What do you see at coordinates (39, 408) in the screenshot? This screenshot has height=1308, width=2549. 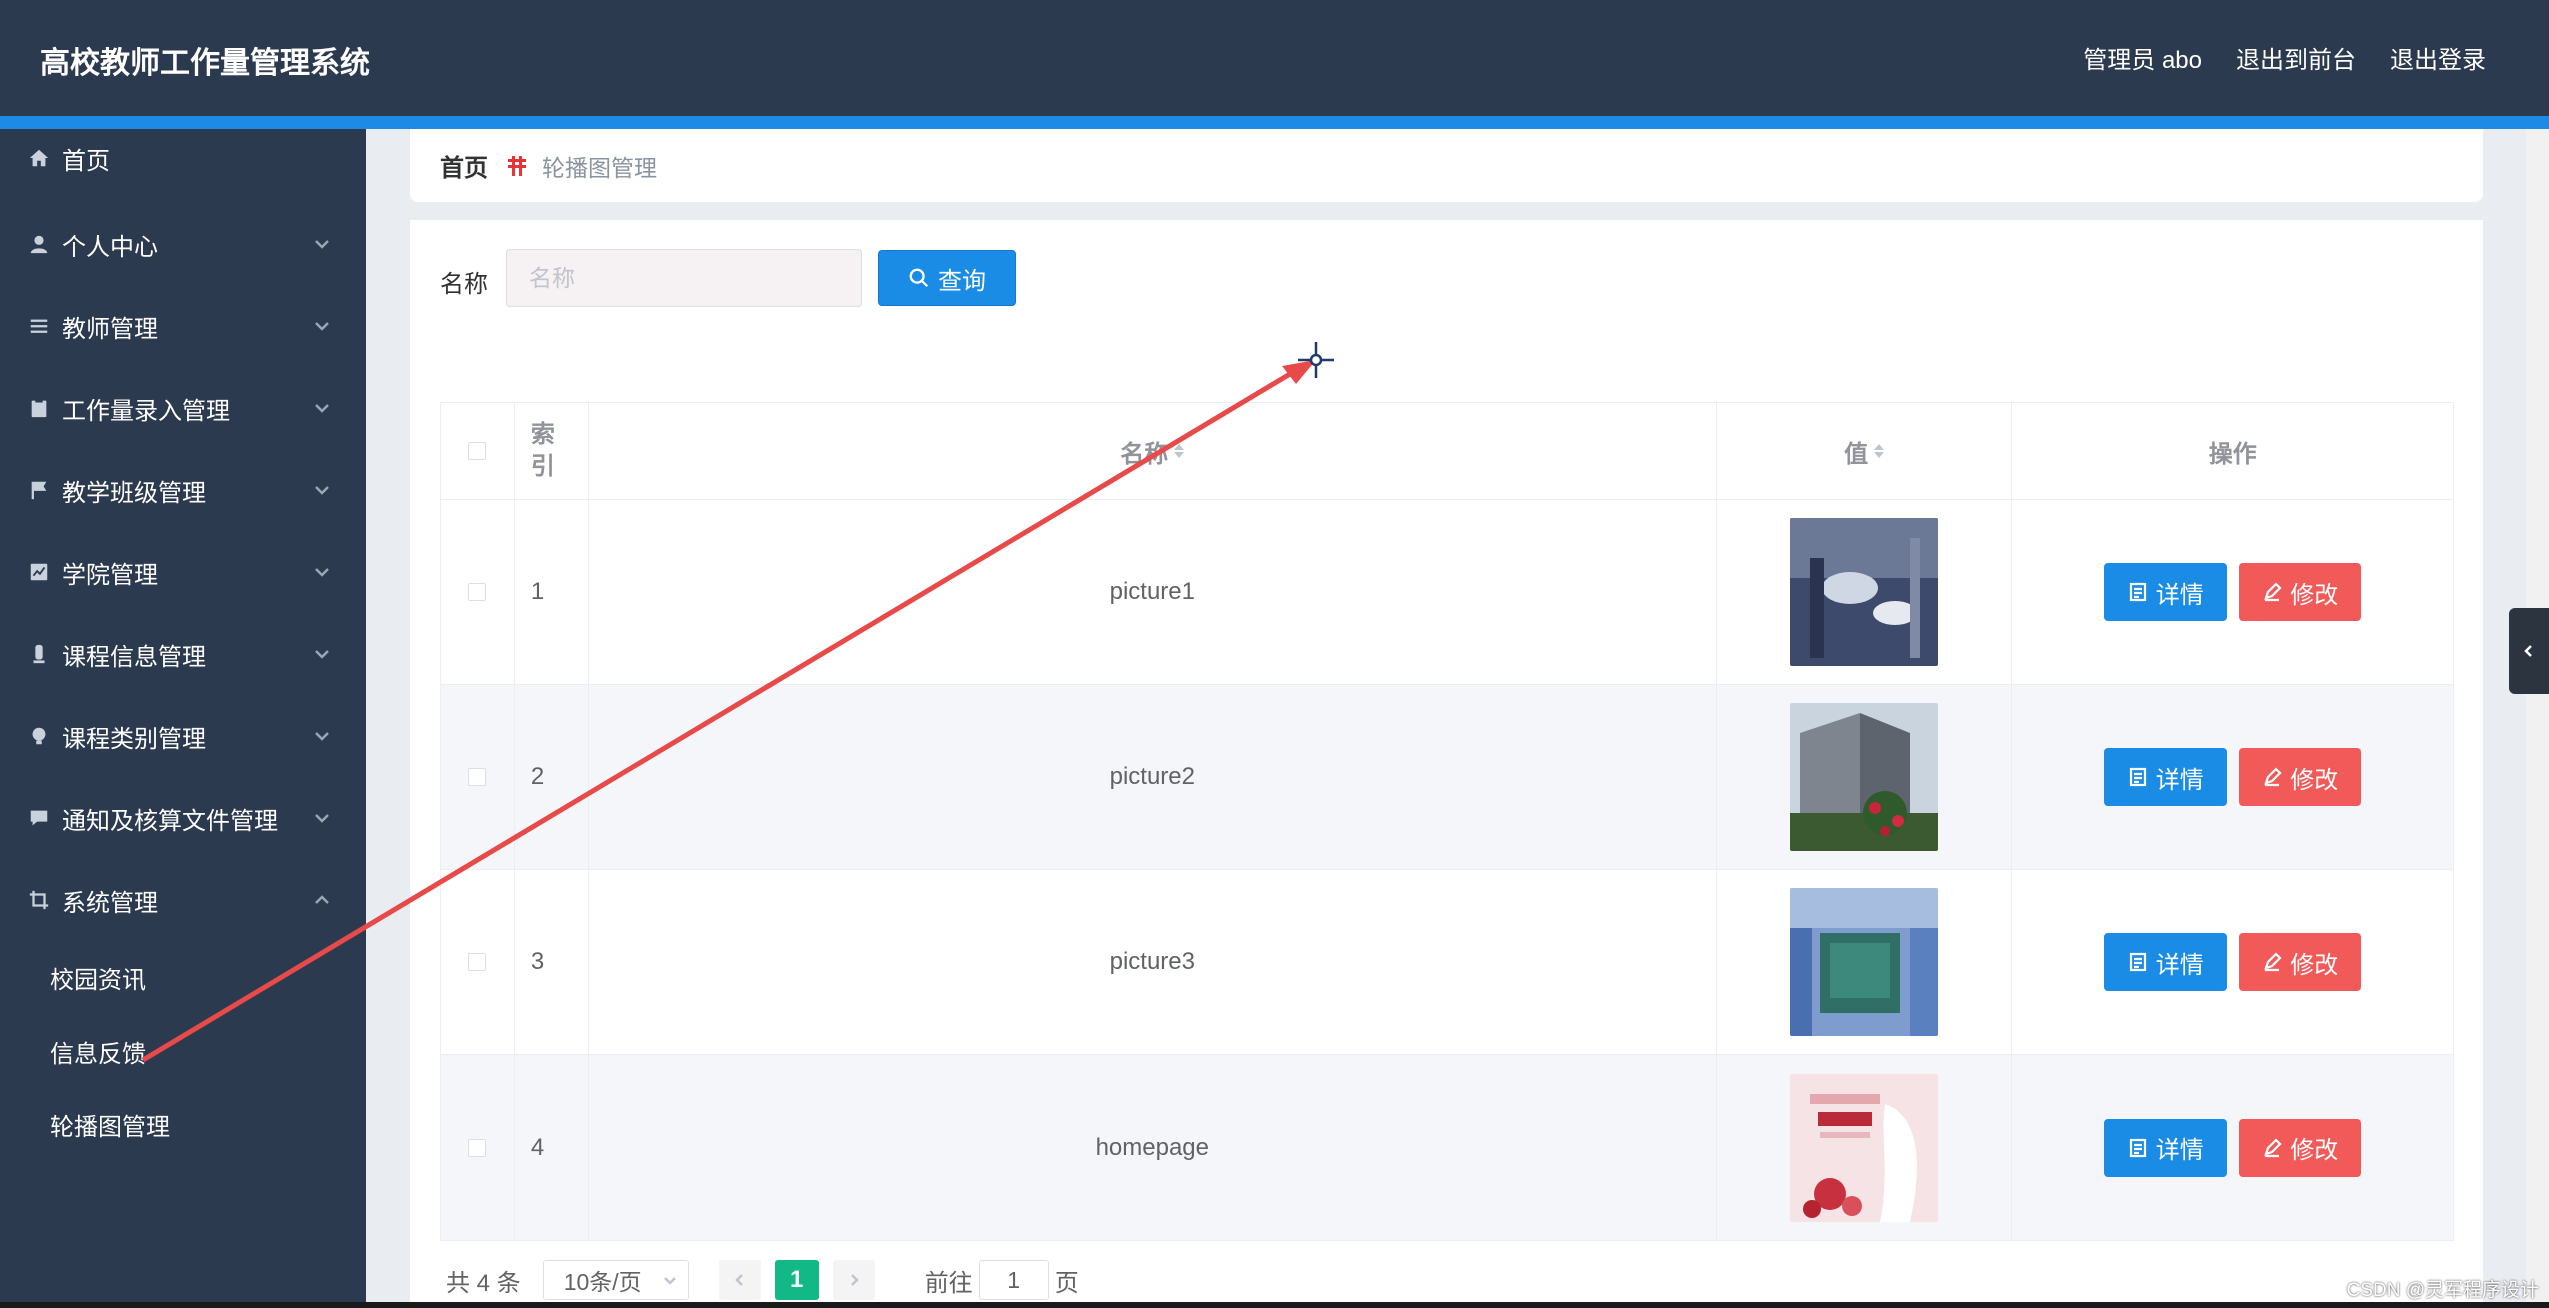 I see `clipboard-icon` at bounding box center [39, 408].